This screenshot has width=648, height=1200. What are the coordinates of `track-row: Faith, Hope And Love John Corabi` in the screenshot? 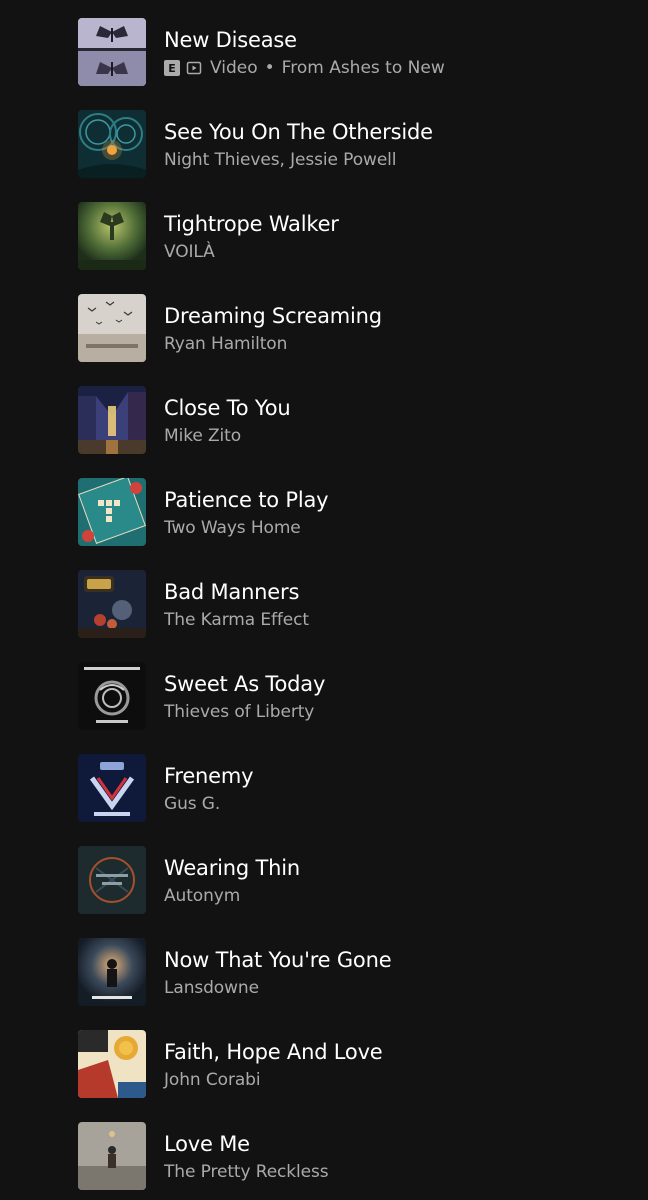 It's located at (324, 1058).